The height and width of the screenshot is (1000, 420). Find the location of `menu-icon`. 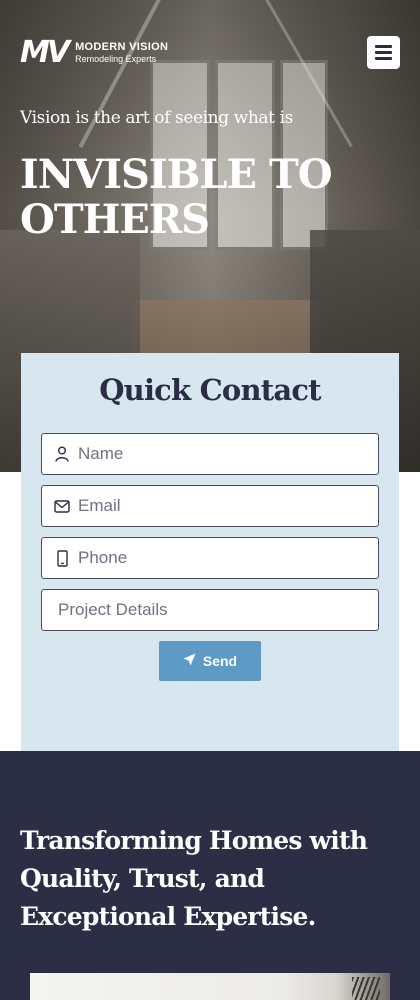

menu-icon is located at coordinates (383, 46).